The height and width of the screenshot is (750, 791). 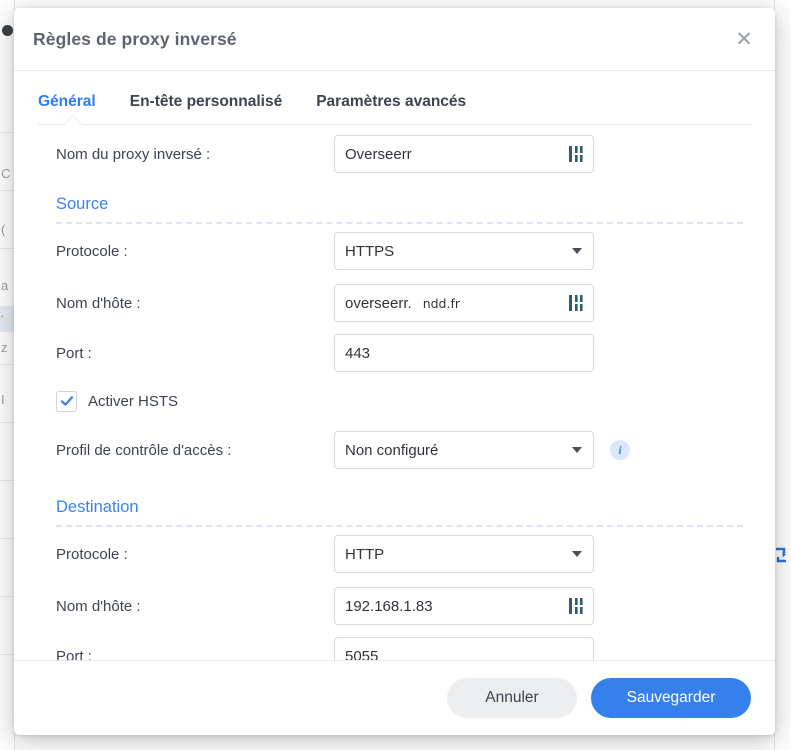 What do you see at coordinates (782, 375) in the screenshot?
I see `background-right-edge` at bounding box center [782, 375].